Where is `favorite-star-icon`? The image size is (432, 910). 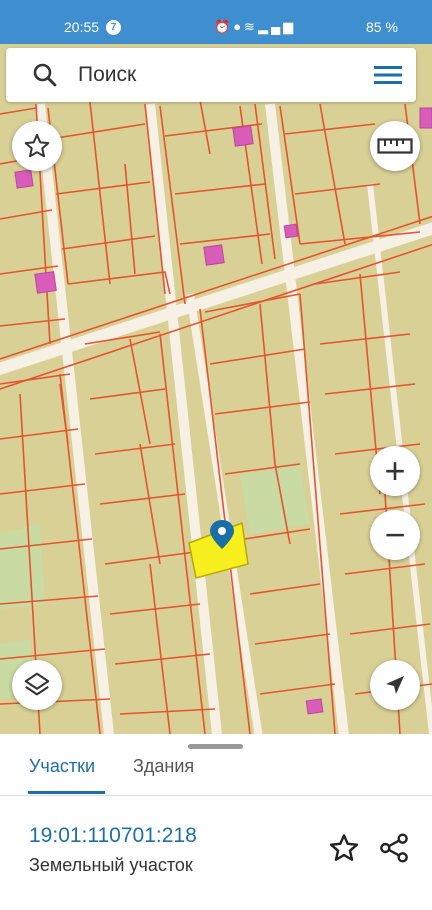
favorite-star-icon is located at coordinates (344, 848).